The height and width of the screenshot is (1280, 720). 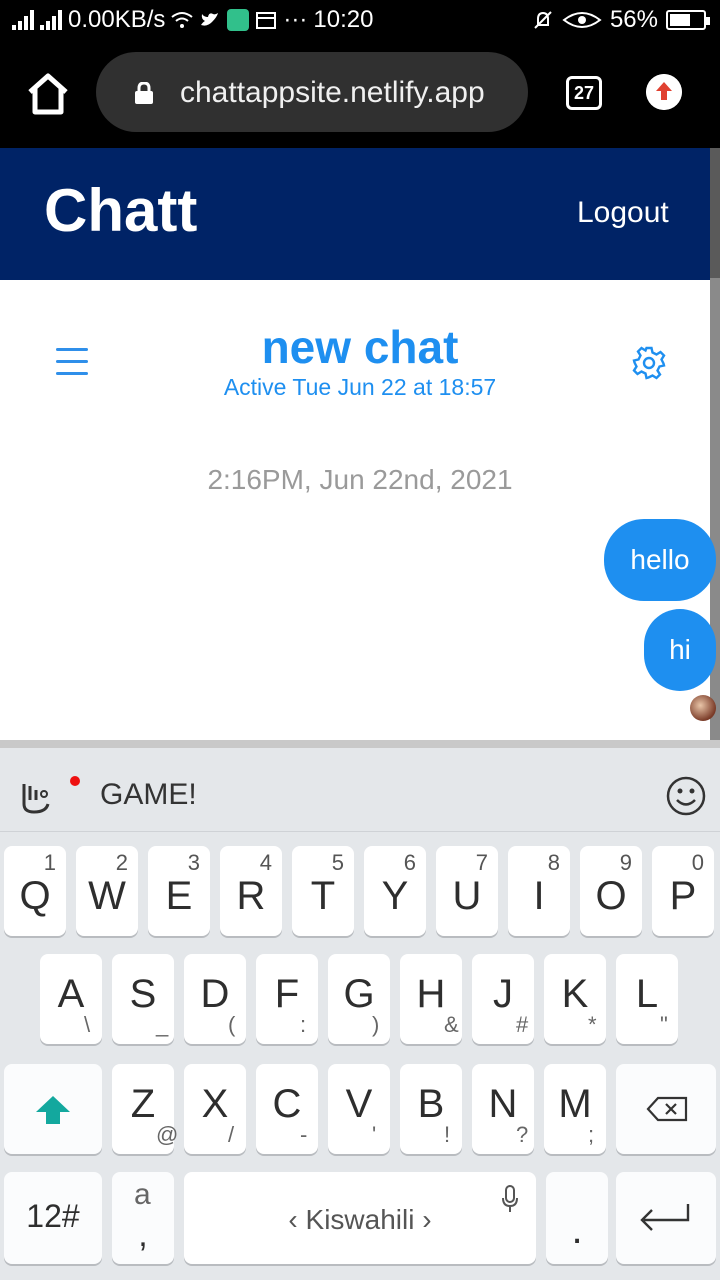 I want to click on upload-icon, so click(x=664, y=92).